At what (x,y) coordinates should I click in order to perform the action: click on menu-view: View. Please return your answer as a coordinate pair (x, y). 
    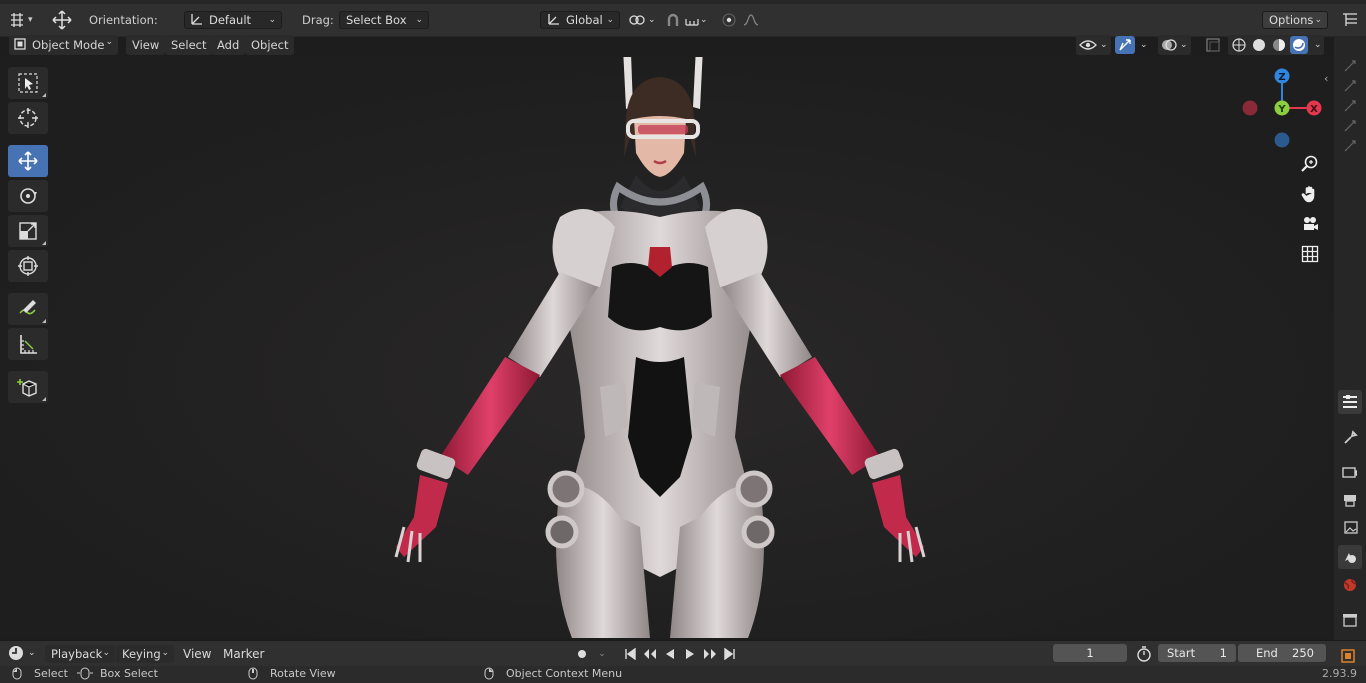
    Looking at the image, I should click on (146, 45).